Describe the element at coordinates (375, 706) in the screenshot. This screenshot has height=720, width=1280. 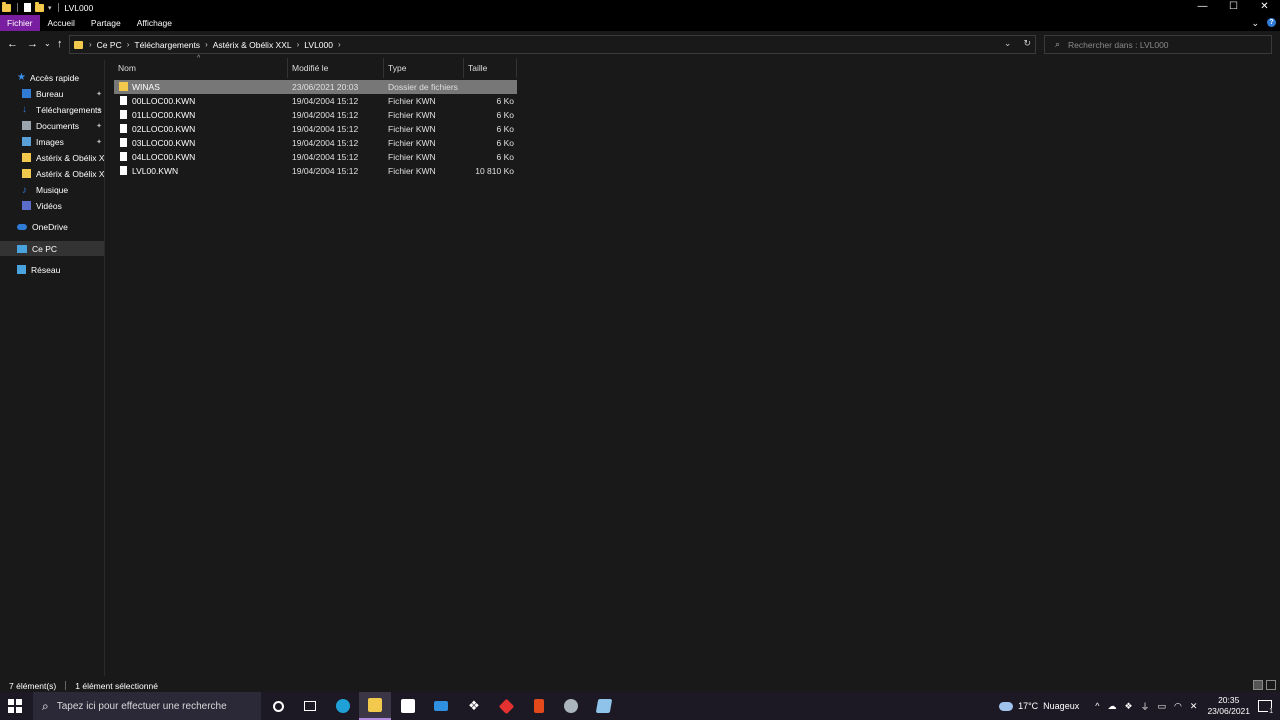
I see `file-explorer-icon` at that location.